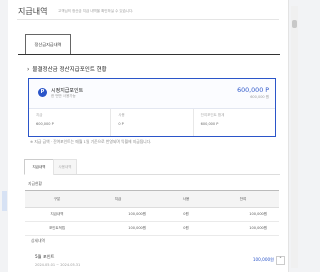 The image size is (320, 272). Describe the element at coordinates (57, 228) in the screenshot. I see `table-cell: 포인트적립` at that location.